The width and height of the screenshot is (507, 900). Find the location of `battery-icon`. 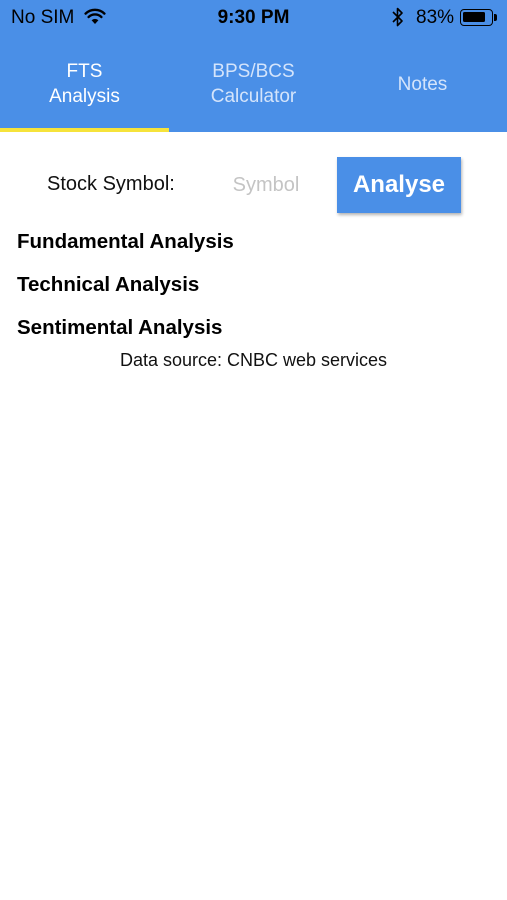

battery-icon is located at coordinates (479, 17).